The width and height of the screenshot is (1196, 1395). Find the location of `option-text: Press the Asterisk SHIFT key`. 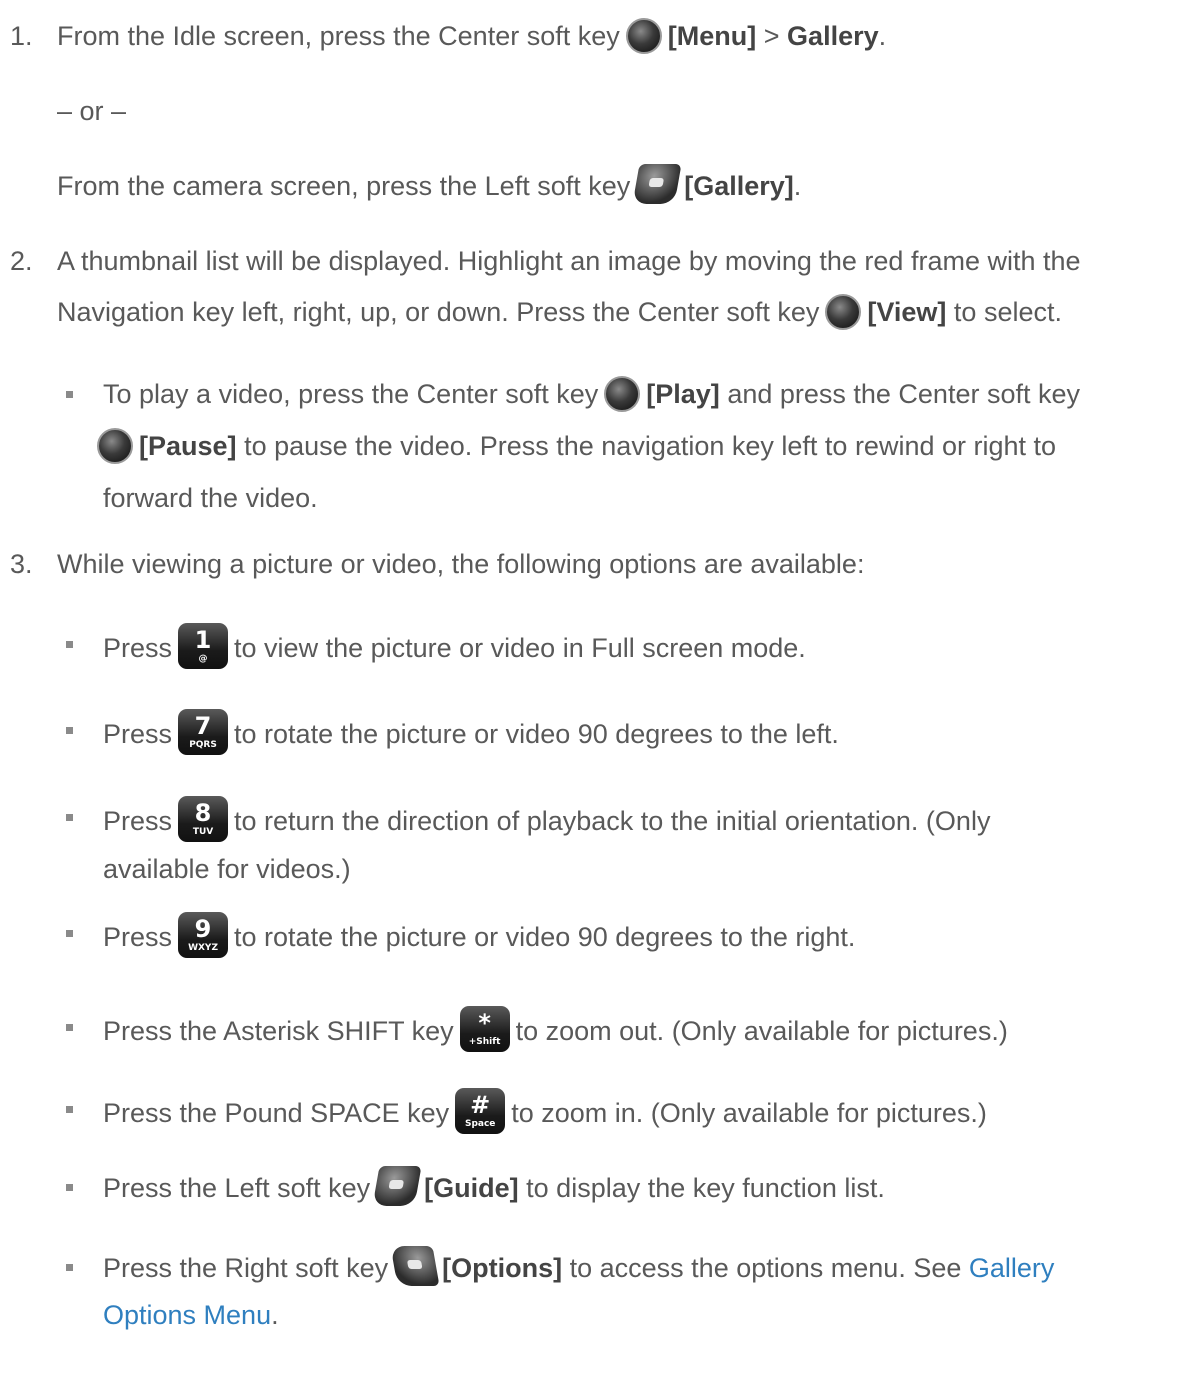

option-text: Press the Asterisk SHIFT key is located at coordinates (278, 1031).